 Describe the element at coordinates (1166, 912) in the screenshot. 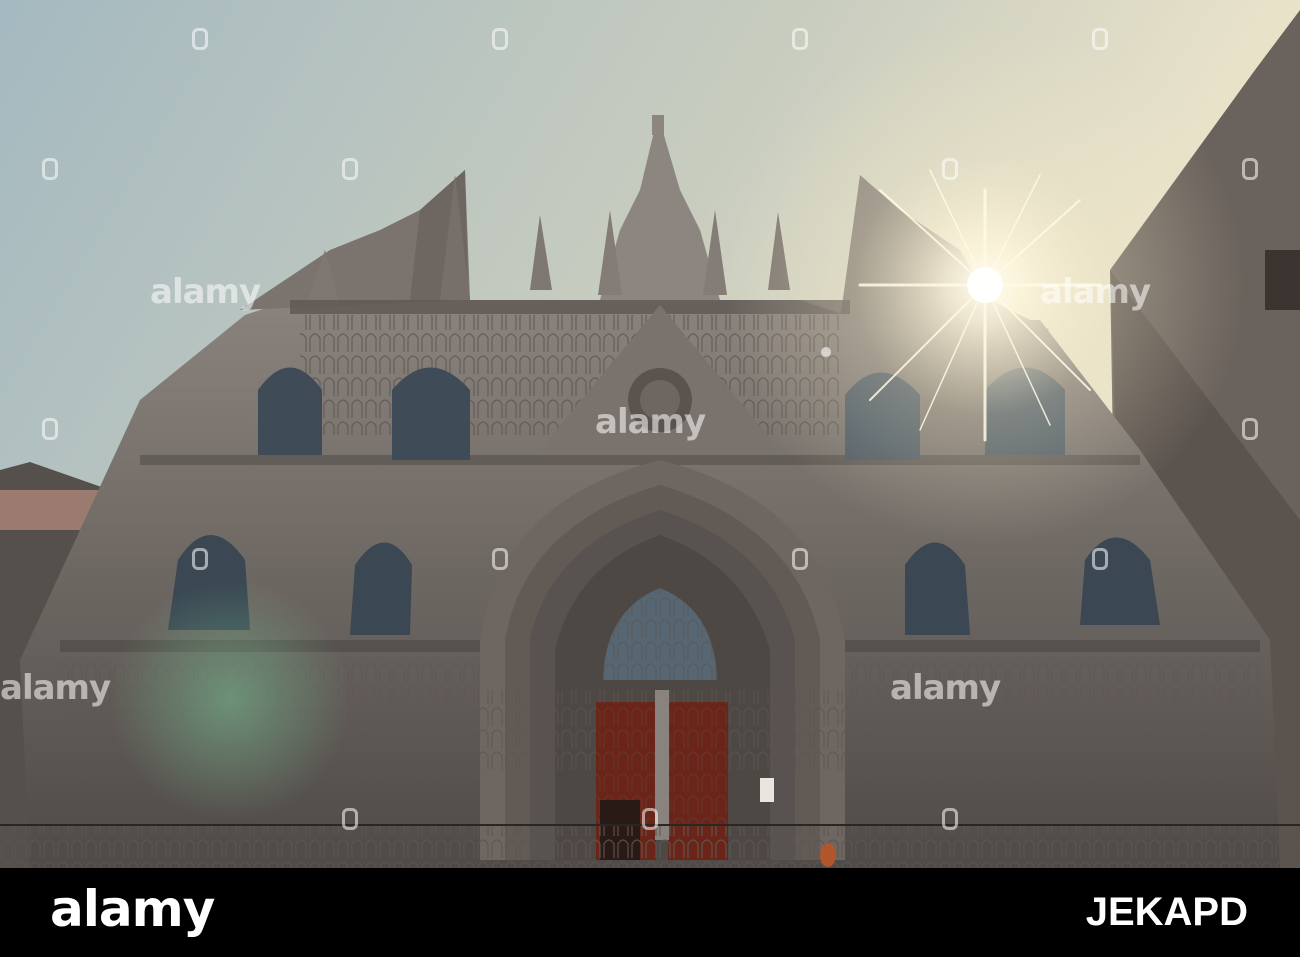

I see `image-id: JEKAPD` at that location.